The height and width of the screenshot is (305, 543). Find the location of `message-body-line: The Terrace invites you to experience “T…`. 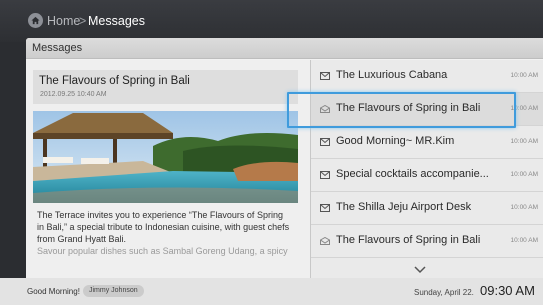

message-body-line: The Terrace invites you to experience “T… is located at coordinates (160, 215).